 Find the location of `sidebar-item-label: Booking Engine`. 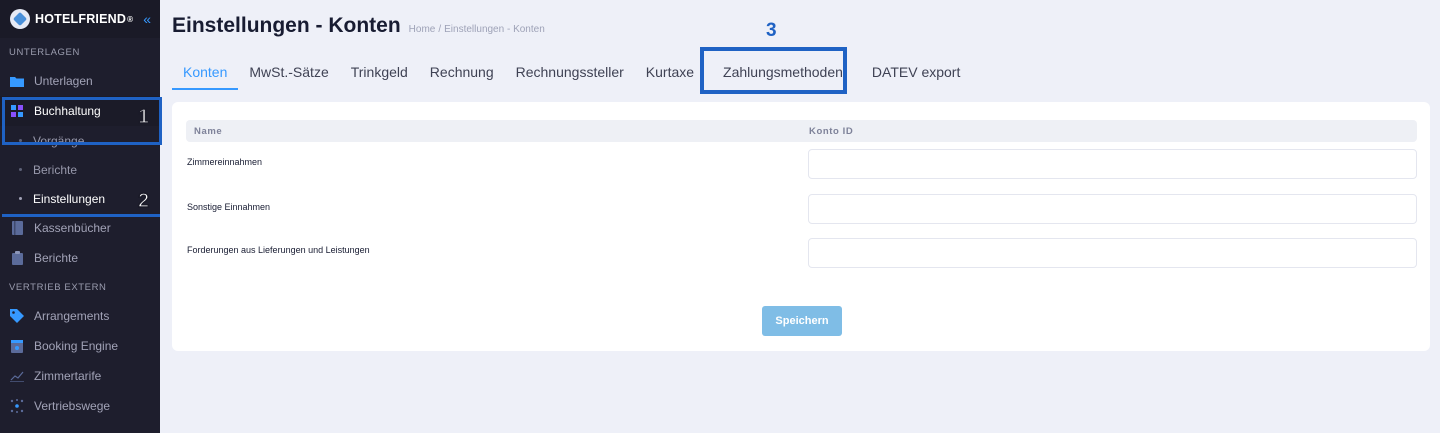

sidebar-item-label: Booking Engine is located at coordinates (76, 346).